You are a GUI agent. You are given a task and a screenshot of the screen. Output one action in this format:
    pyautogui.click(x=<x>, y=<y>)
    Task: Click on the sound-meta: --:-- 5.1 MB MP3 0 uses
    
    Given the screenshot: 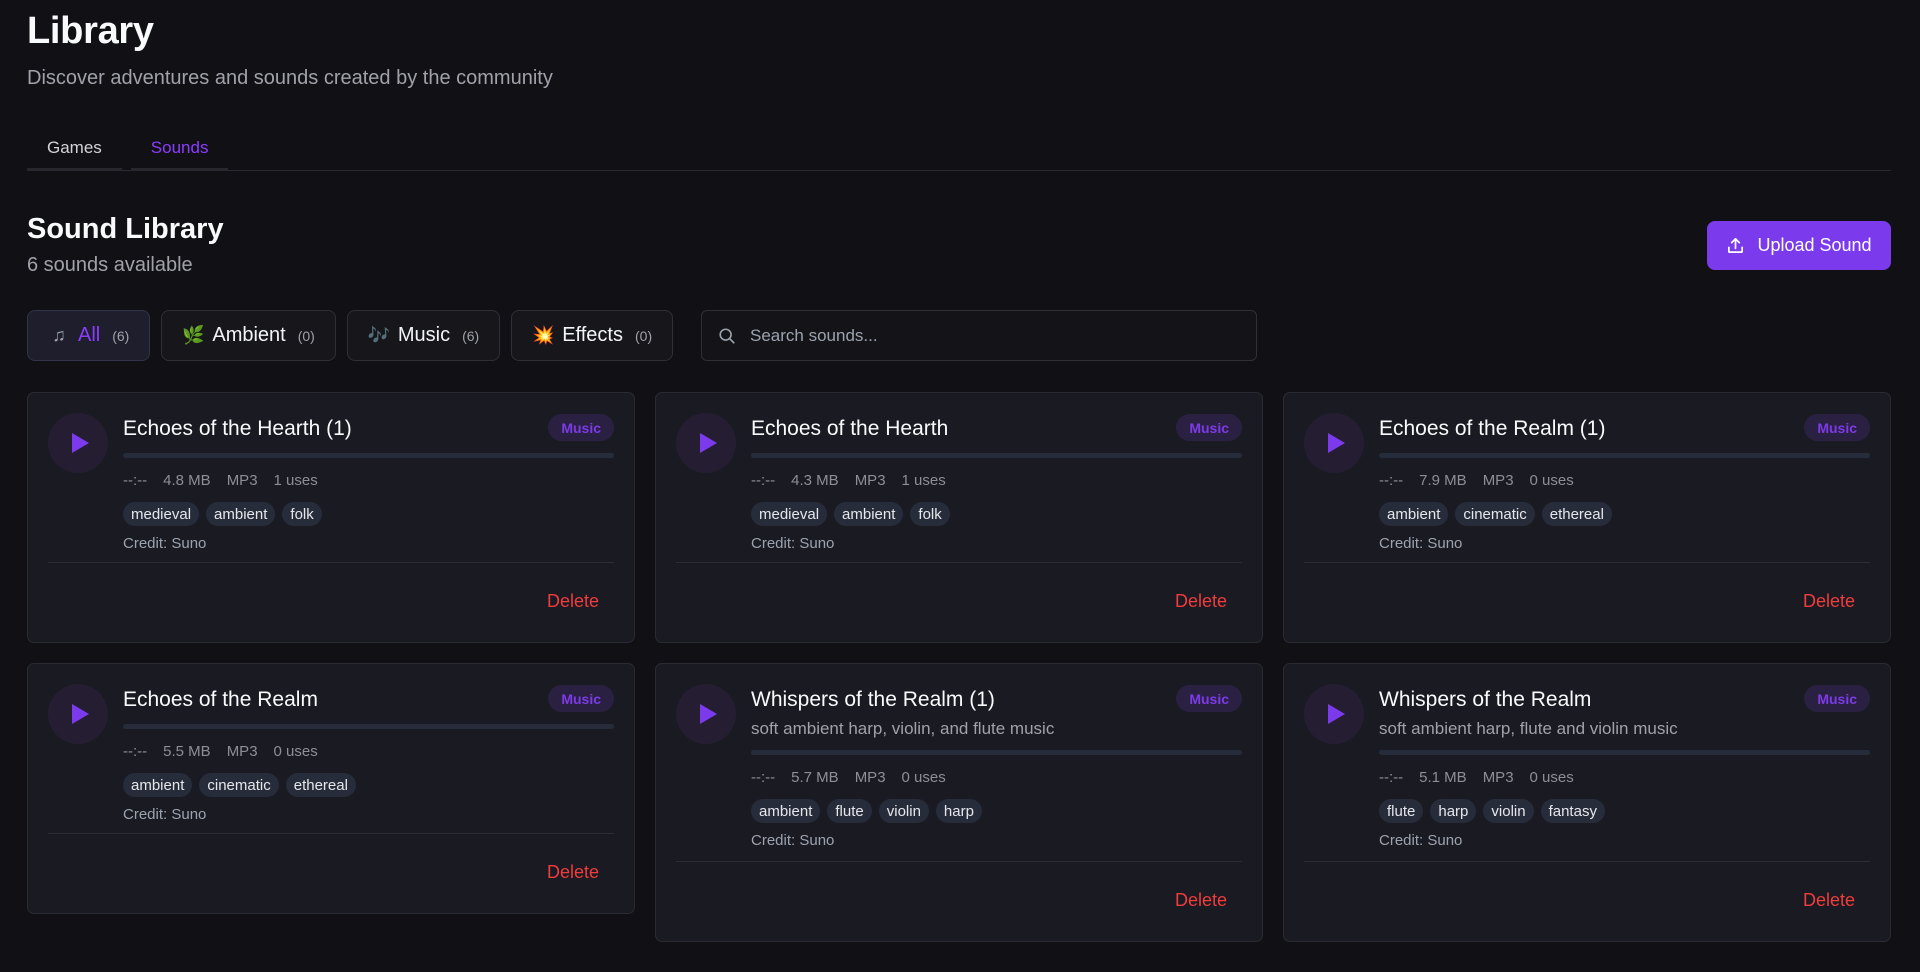 What is the action you would take?
    pyautogui.click(x=1624, y=777)
    